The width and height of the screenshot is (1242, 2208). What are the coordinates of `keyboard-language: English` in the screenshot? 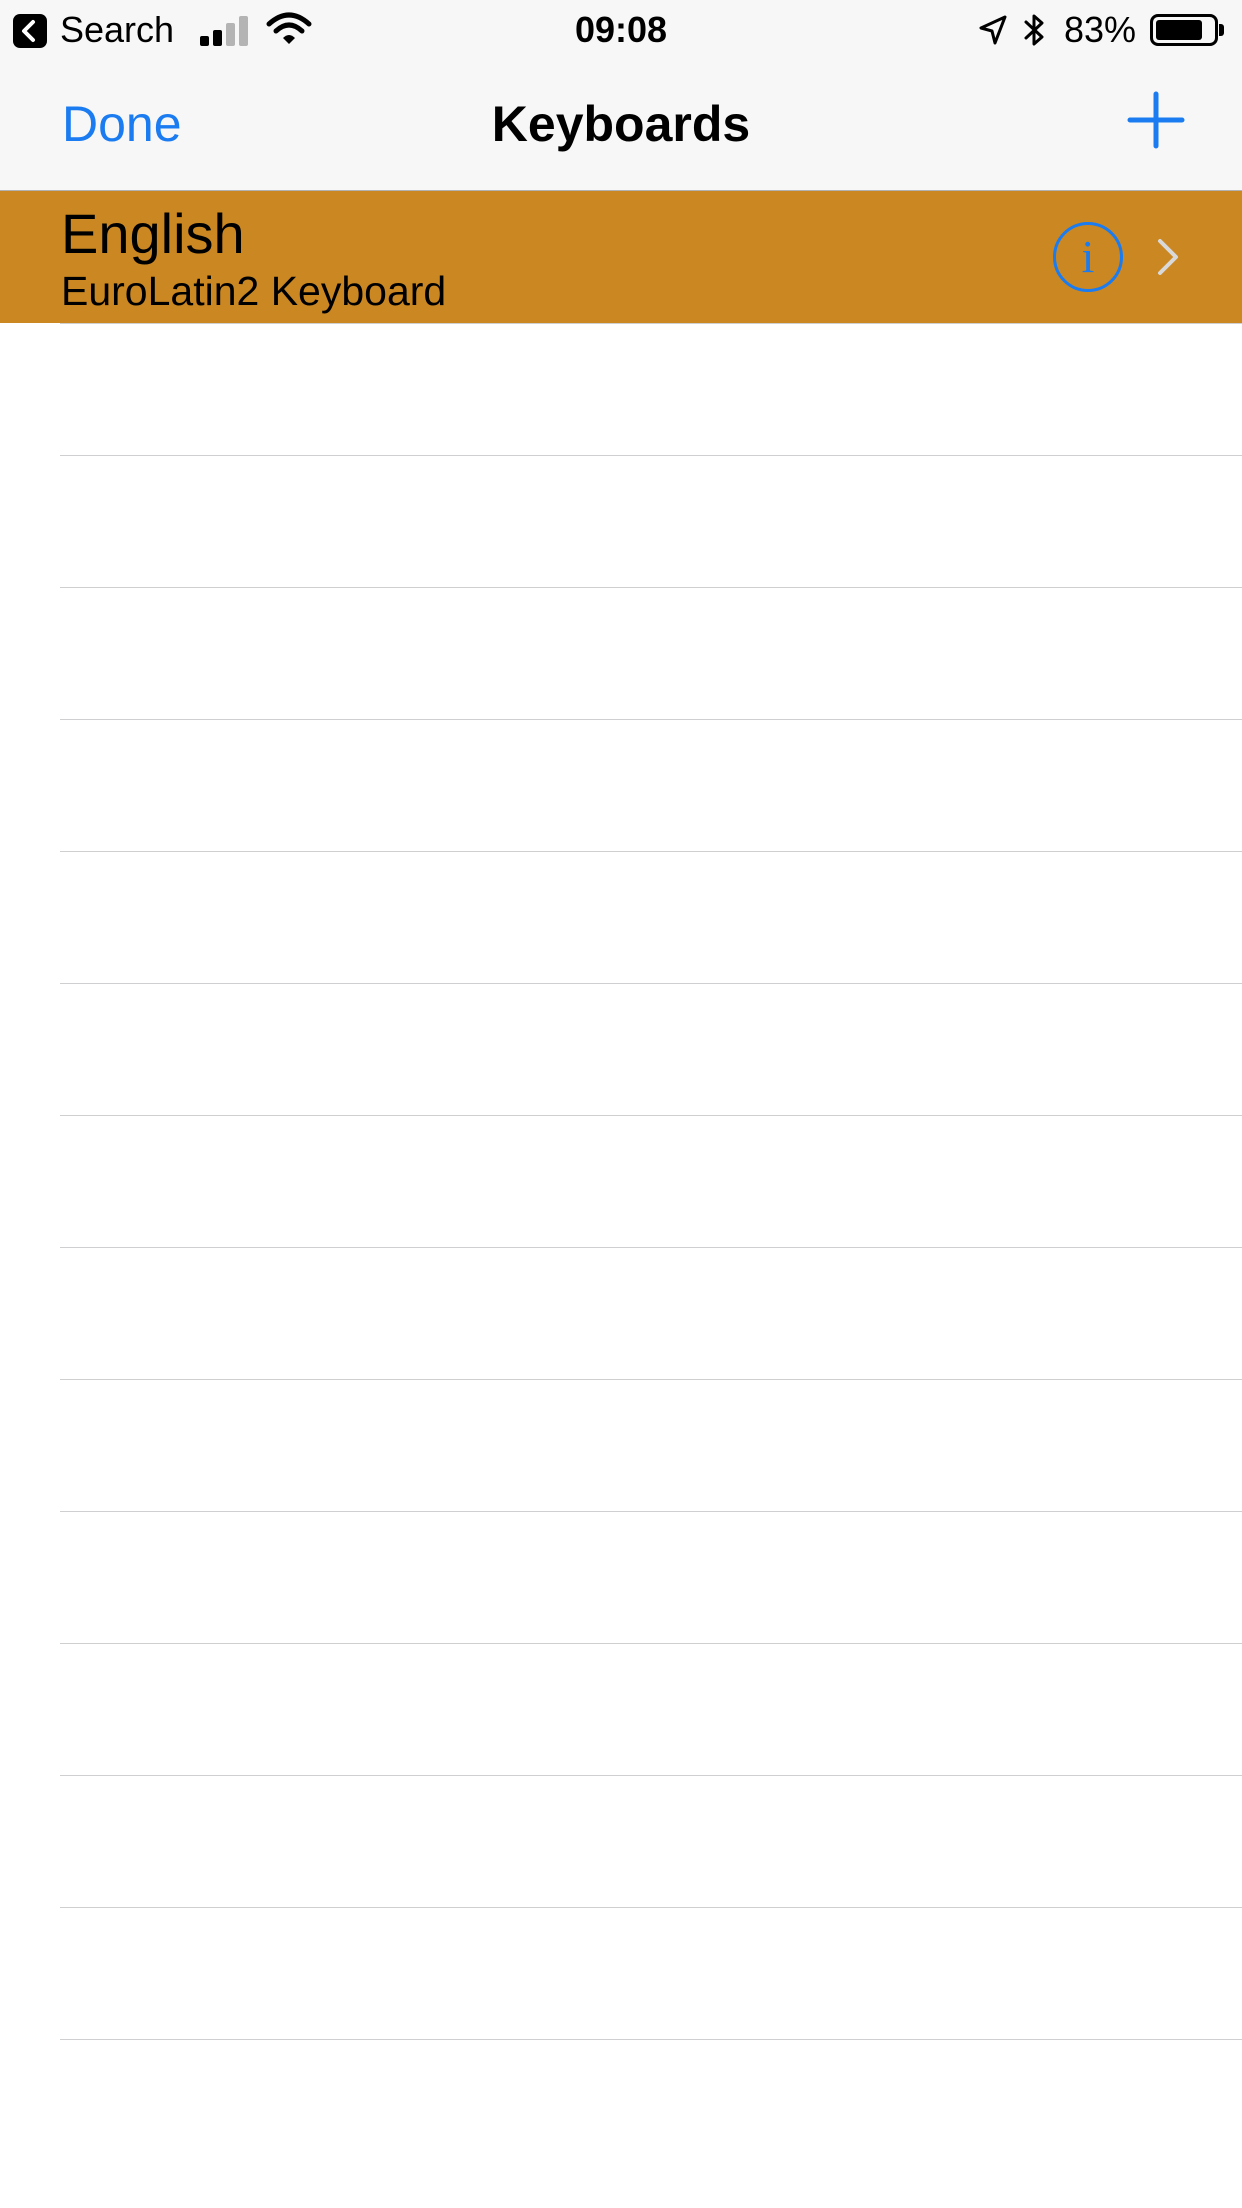 It's located at (153, 233).